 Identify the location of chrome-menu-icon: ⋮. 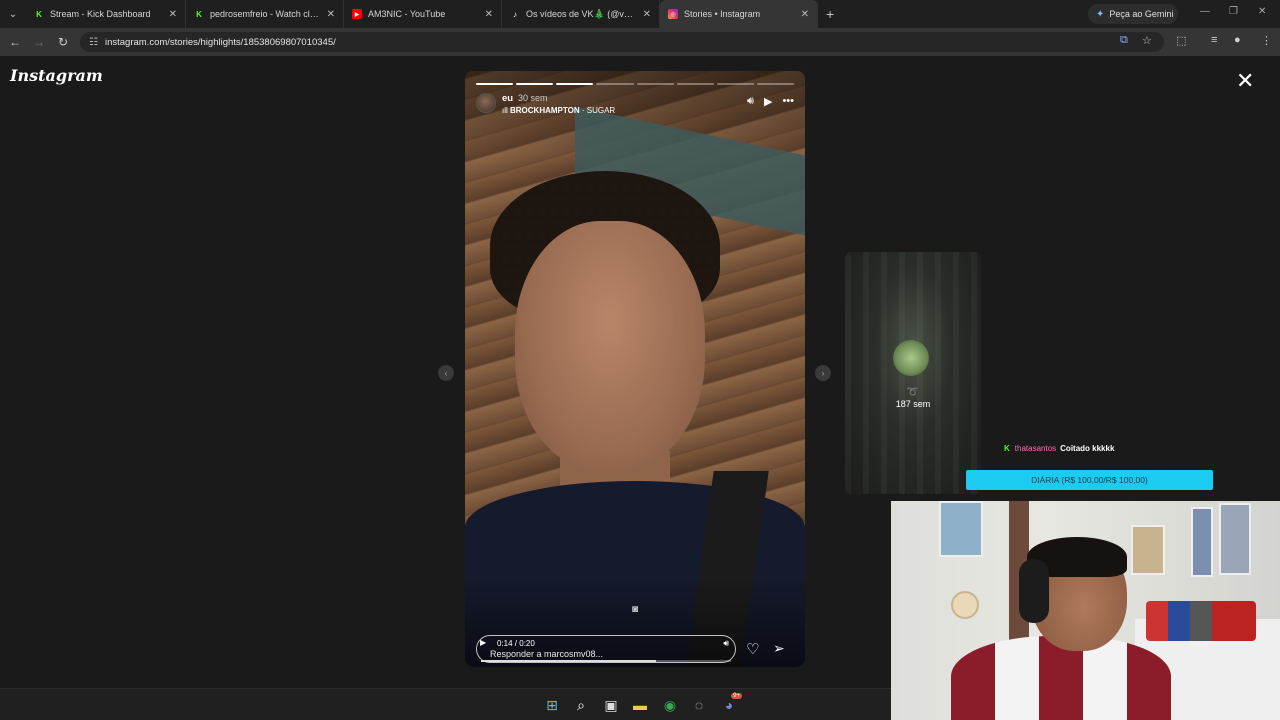
(1266, 40).